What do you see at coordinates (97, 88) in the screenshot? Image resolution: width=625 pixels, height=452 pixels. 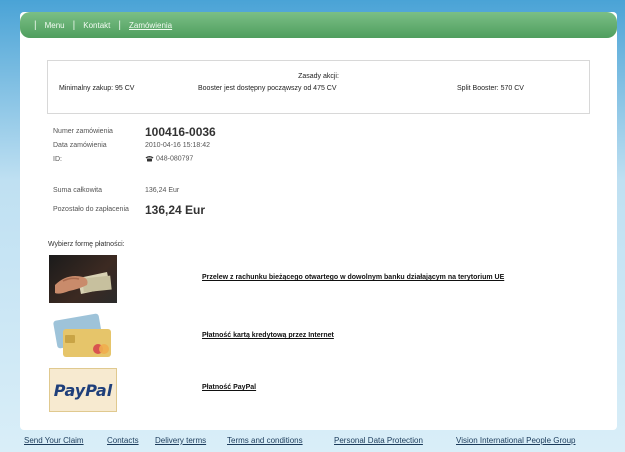 I see `rule-min-purchase: Minimalny zakup: 95 CV` at bounding box center [97, 88].